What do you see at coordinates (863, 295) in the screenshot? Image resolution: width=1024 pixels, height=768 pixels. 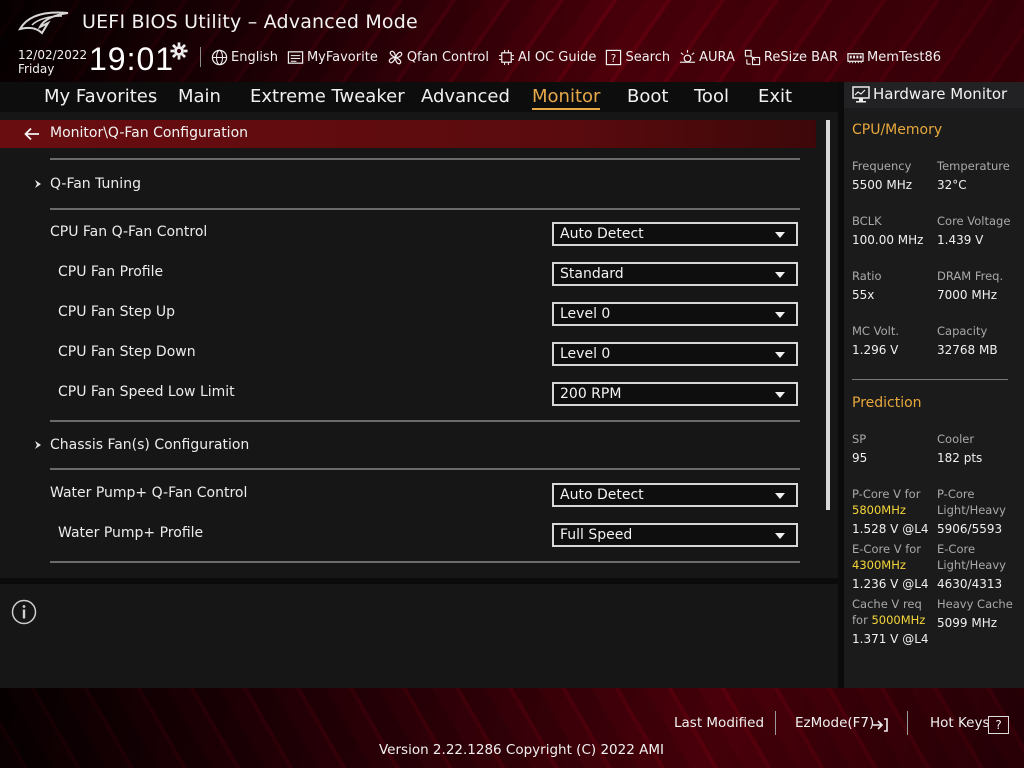 I see `ratio-value: 55x` at bounding box center [863, 295].